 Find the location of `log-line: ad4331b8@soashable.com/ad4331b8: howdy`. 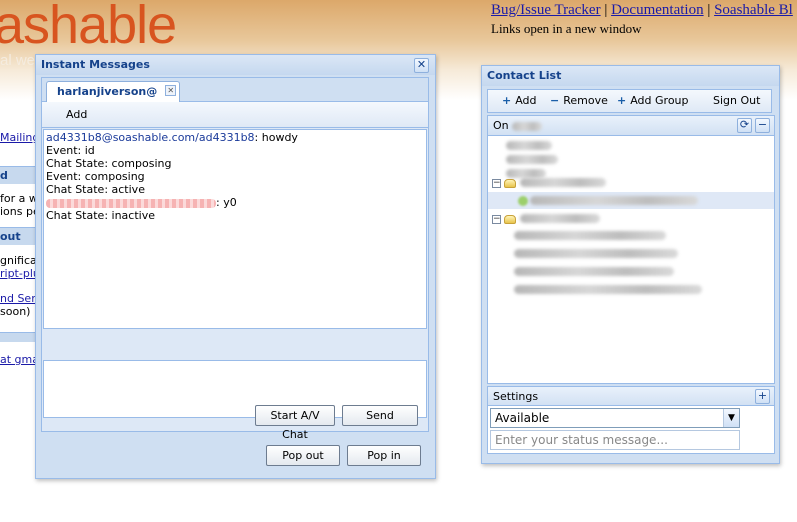

log-line: ad4331b8@soashable.com/ad4331b8: howdy is located at coordinates (235, 137).